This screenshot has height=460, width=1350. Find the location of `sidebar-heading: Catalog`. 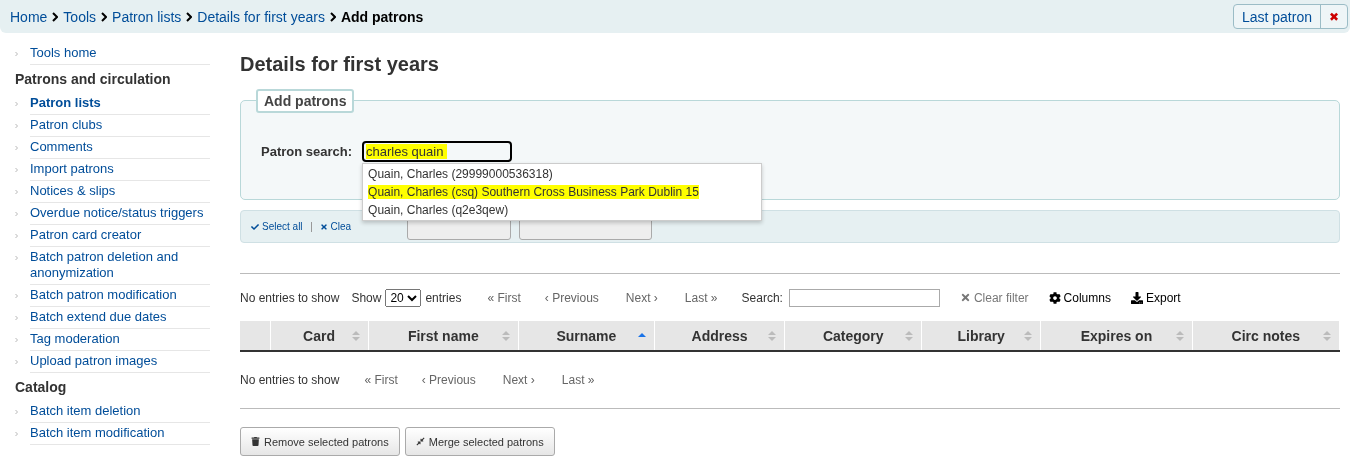

sidebar-heading: Catalog is located at coordinates (41, 387).